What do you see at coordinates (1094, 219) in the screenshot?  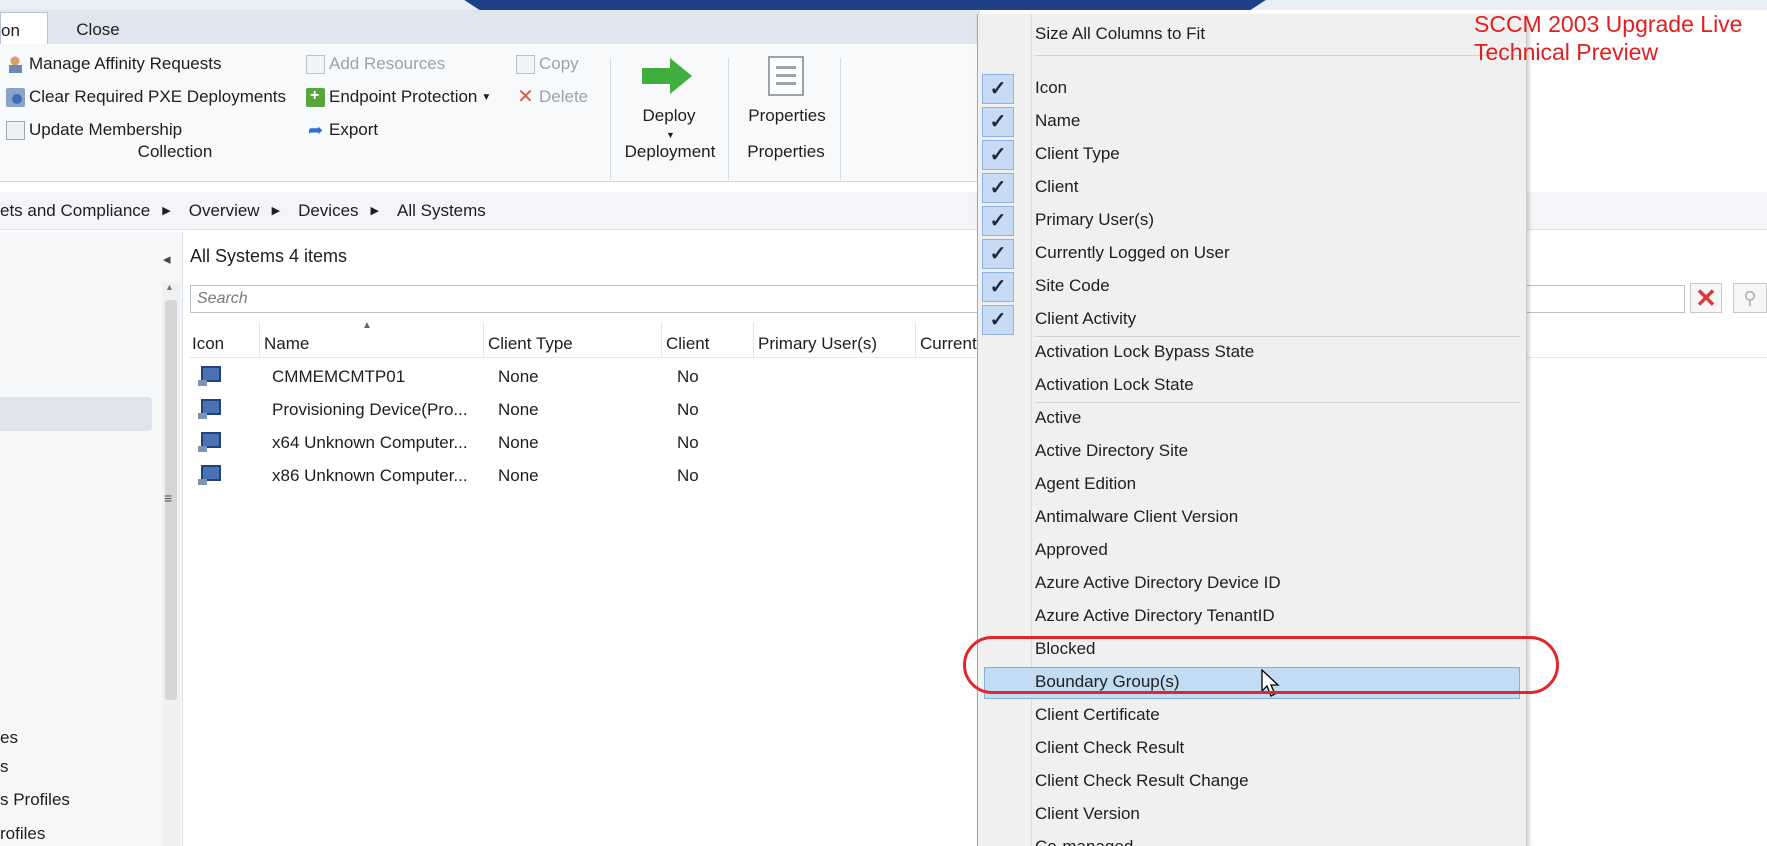 I see `menu-item-label: Primary User(s)` at bounding box center [1094, 219].